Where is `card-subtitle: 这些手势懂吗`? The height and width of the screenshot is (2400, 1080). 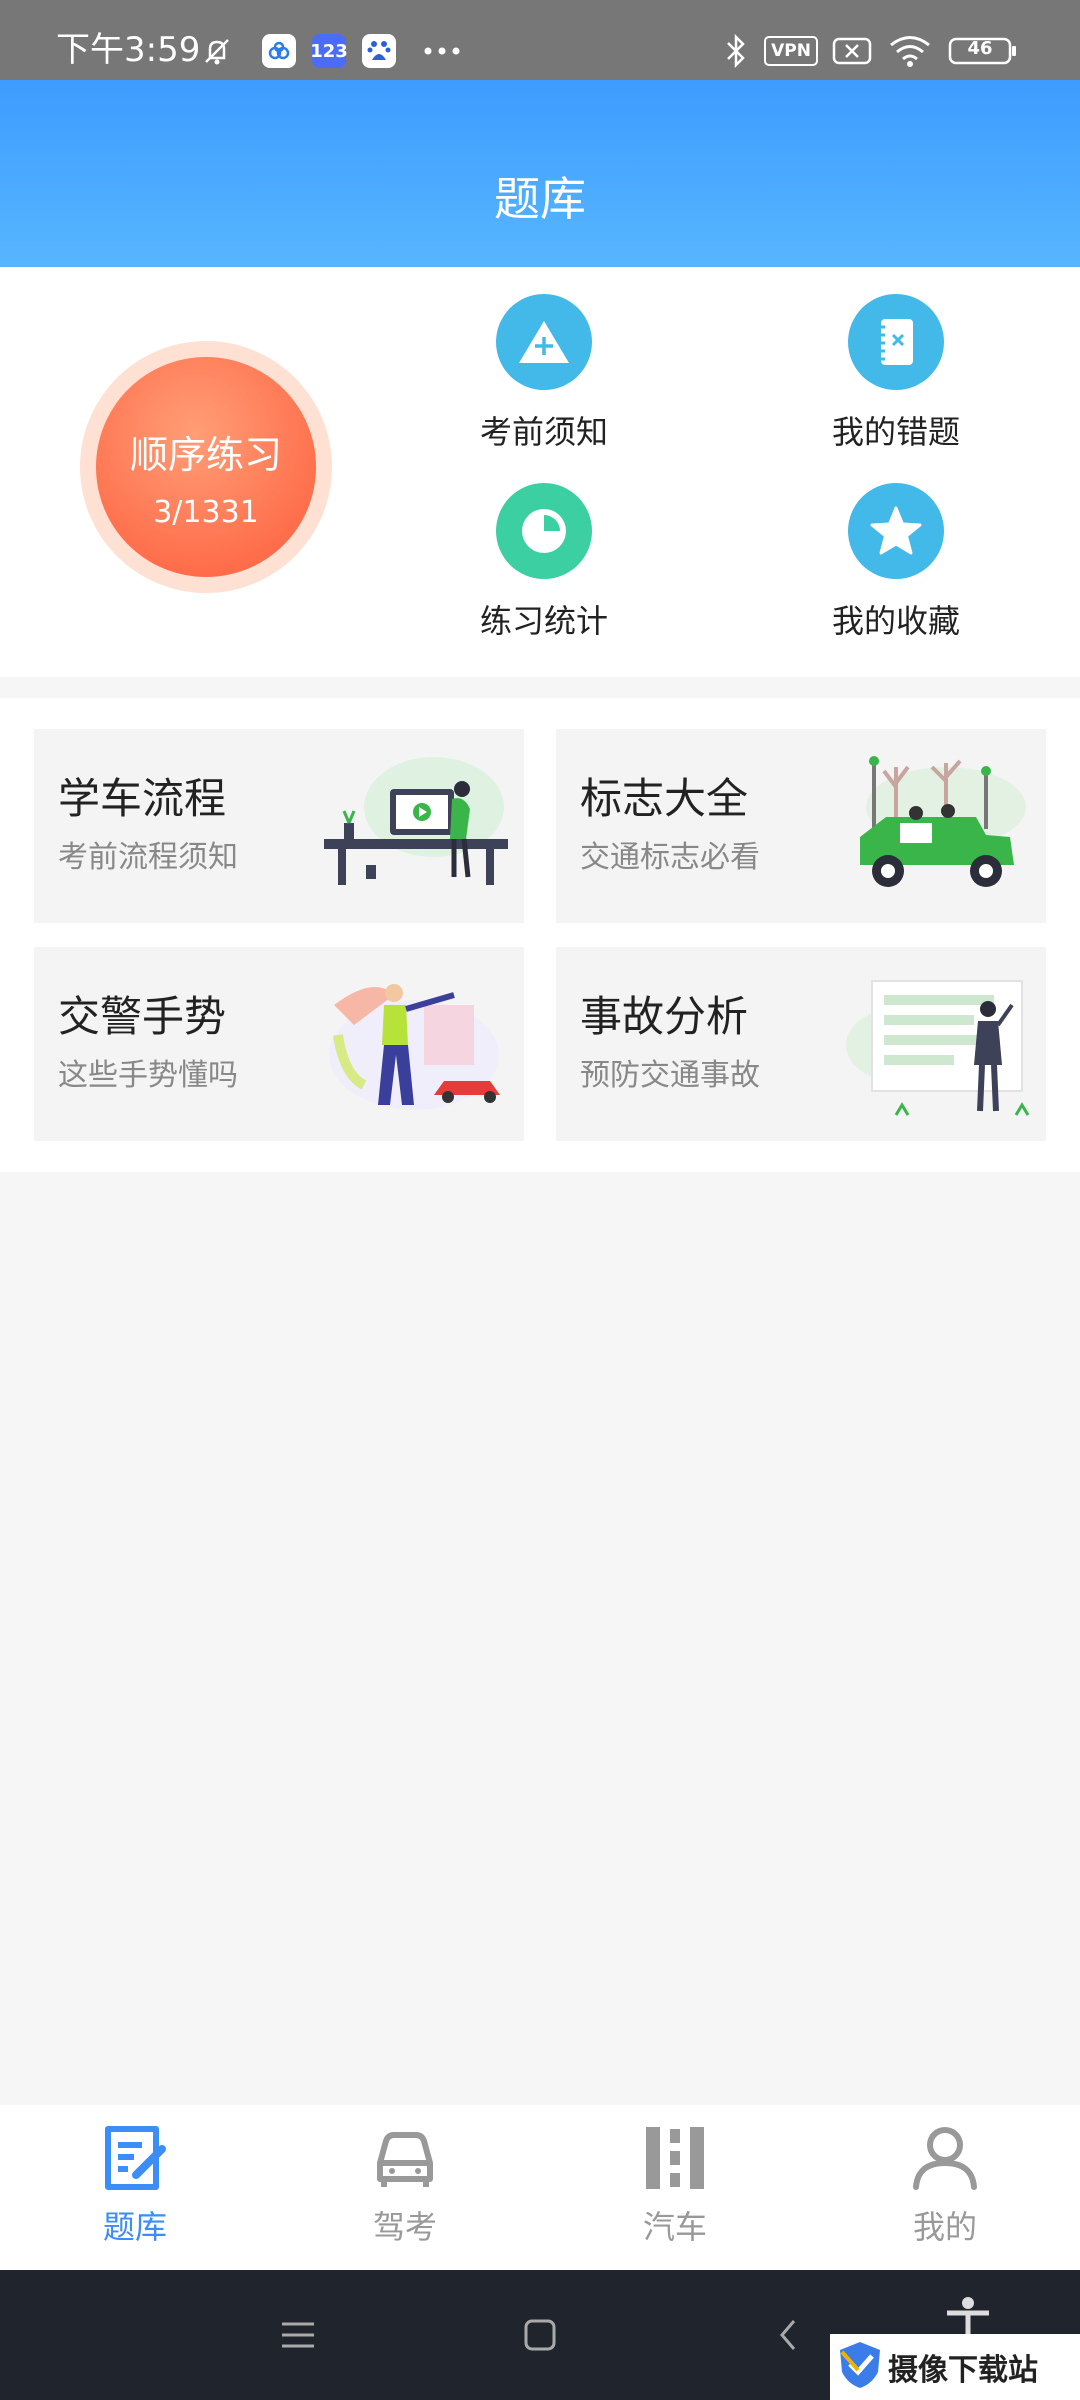
card-subtitle: 这些手势懂吗 is located at coordinates (148, 1075).